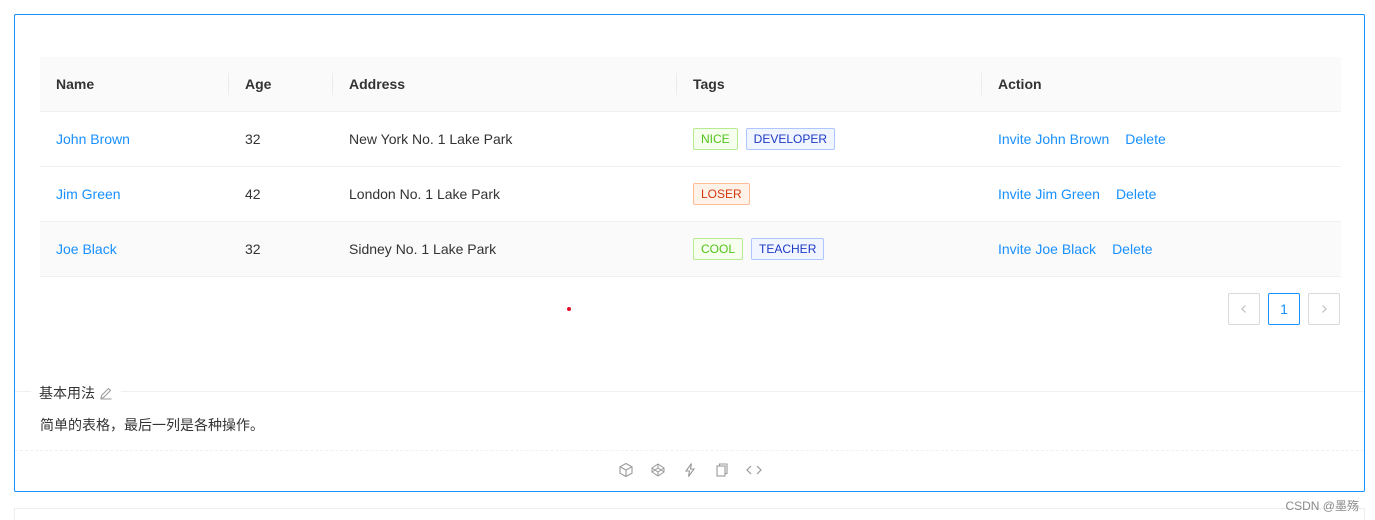 This screenshot has width=1375, height=520. I want to click on cursor-dot, so click(569, 309).